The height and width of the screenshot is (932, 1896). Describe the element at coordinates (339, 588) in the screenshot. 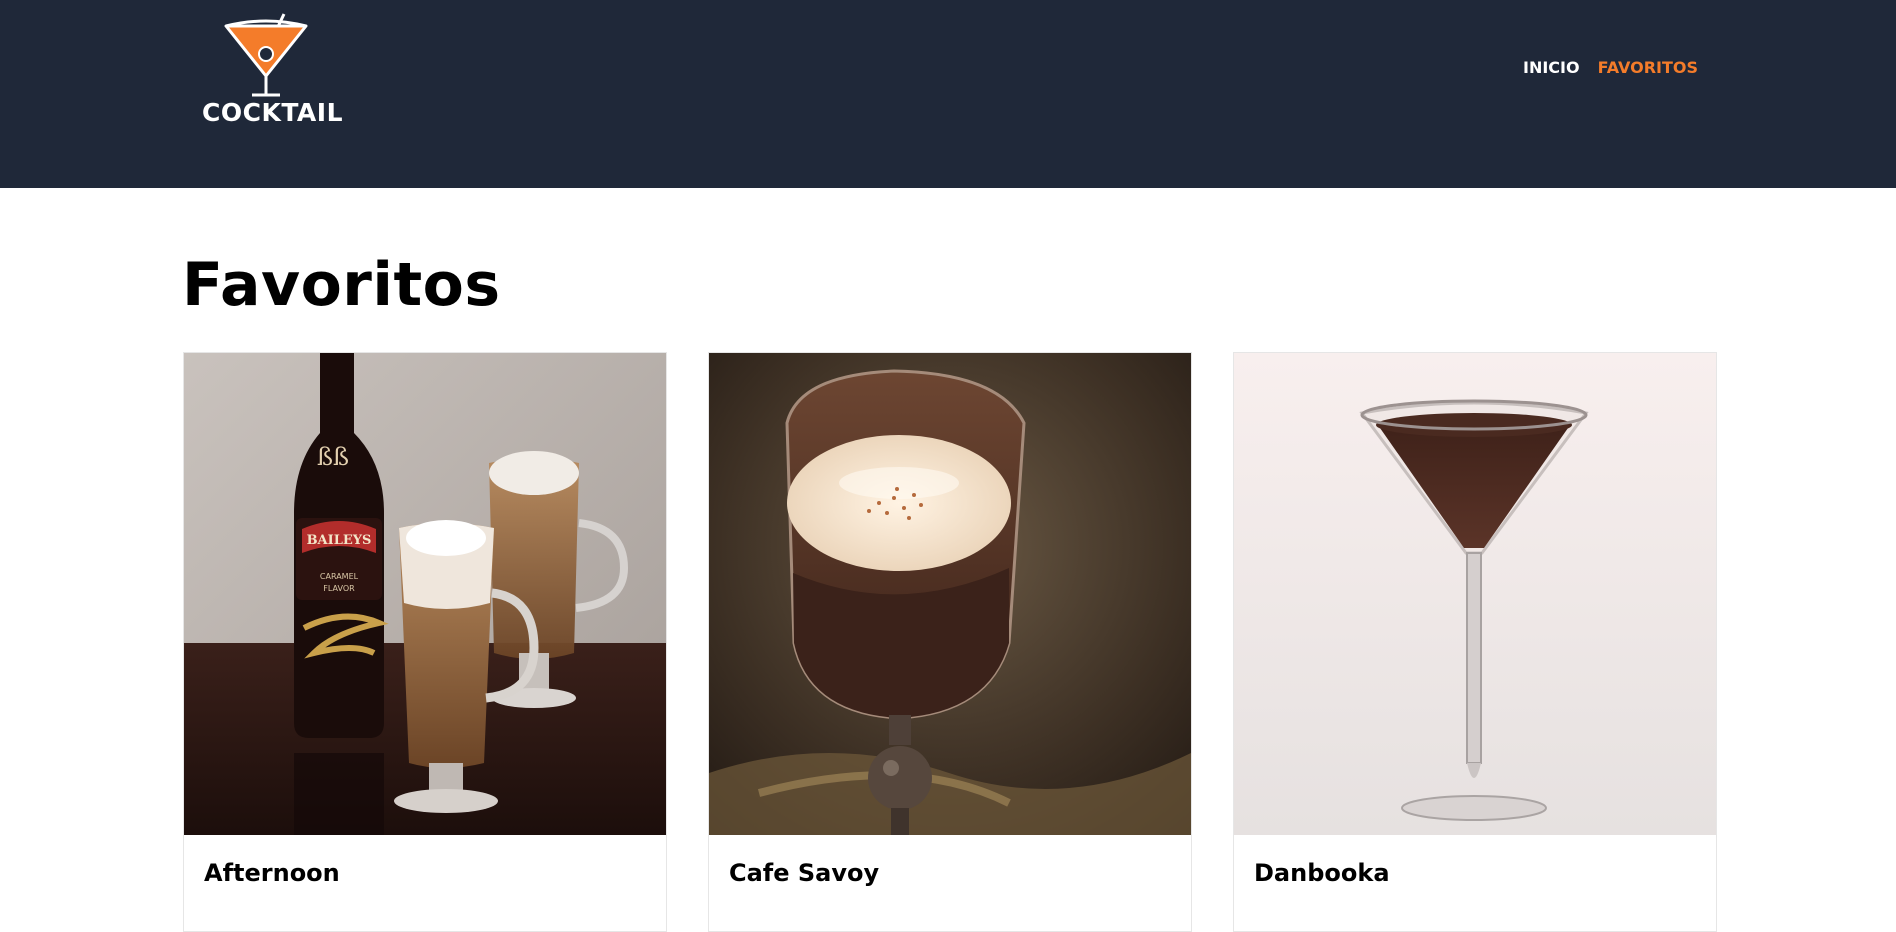

I see `svg-text: FLAVOR` at that location.